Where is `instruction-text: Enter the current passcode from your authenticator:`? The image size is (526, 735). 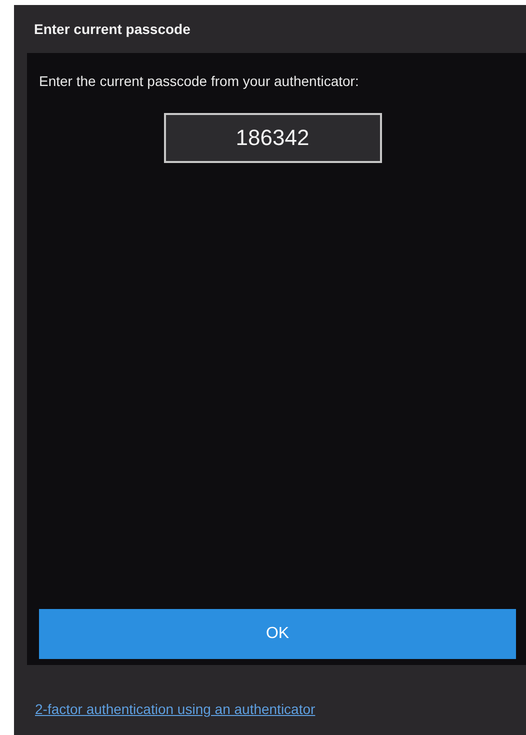 instruction-text: Enter the current passcode from your authenticator: is located at coordinates (199, 81).